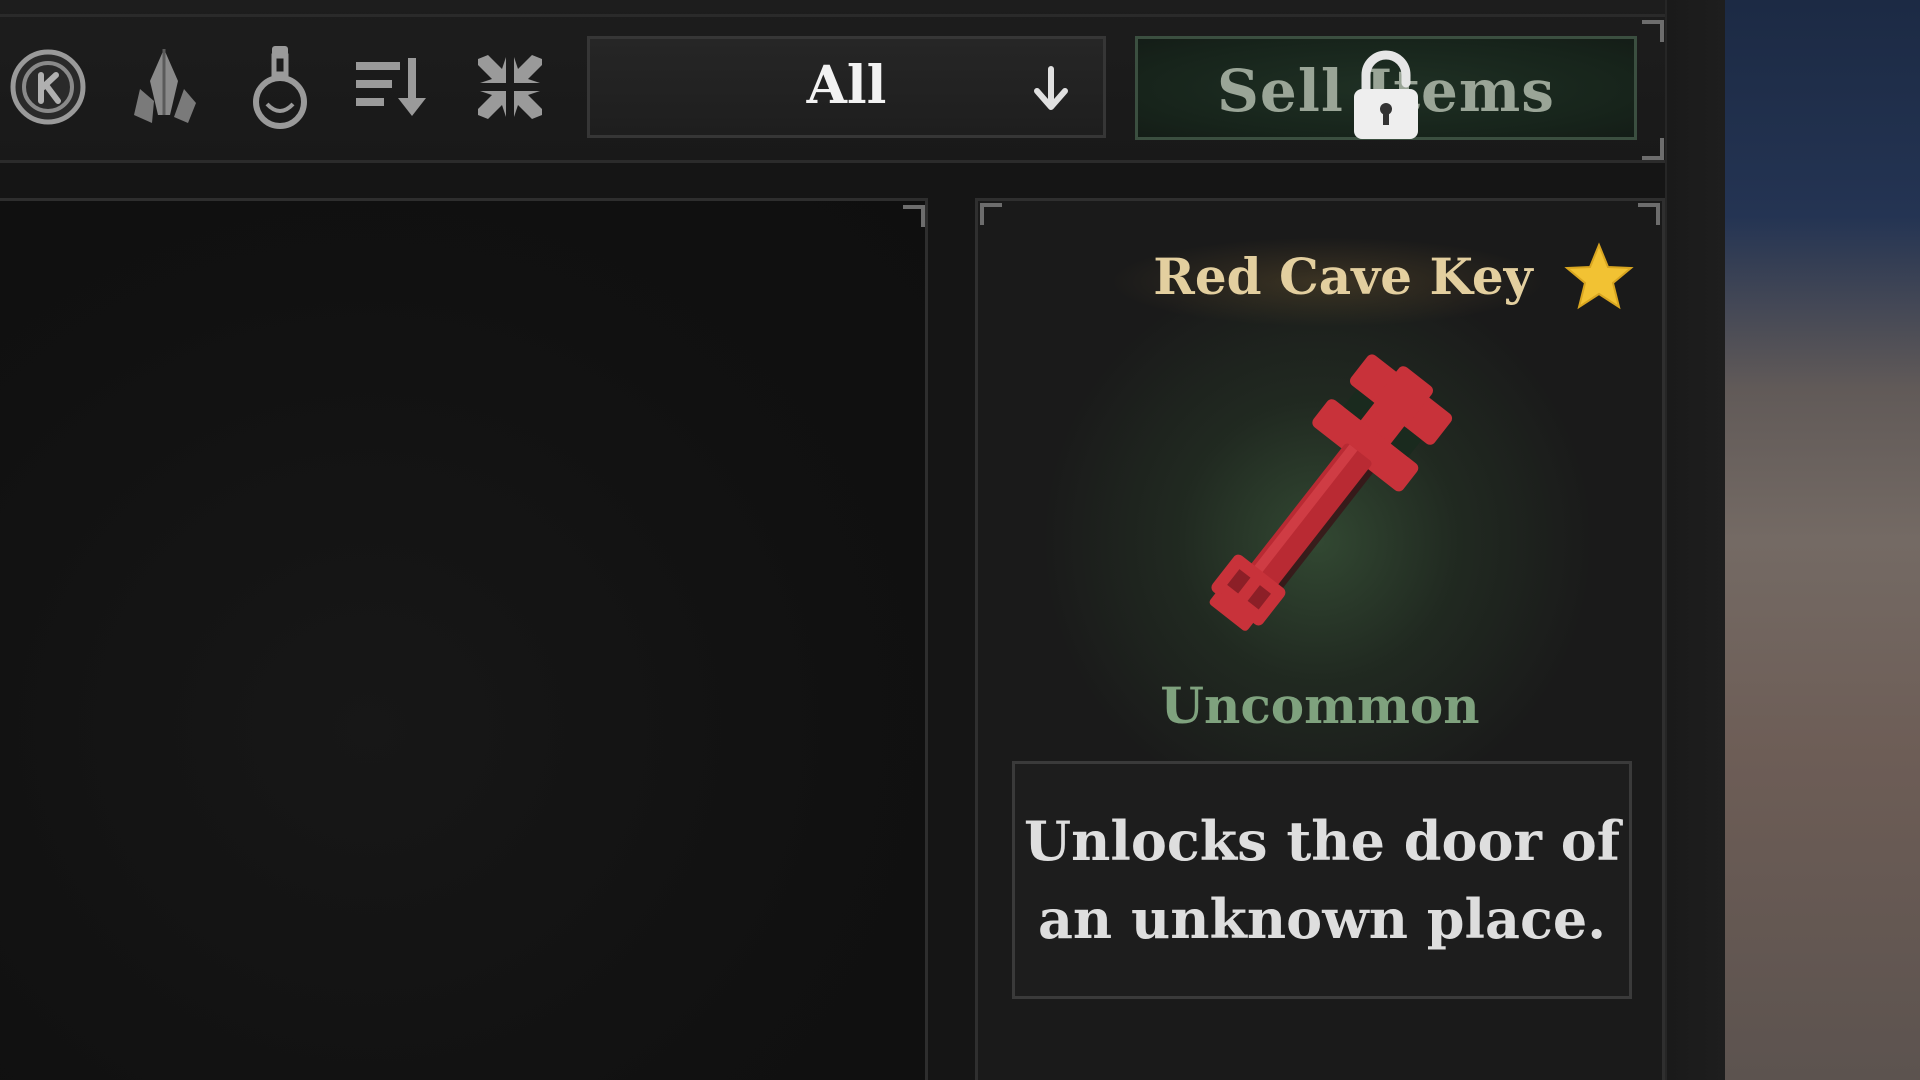  What do you see at coordinates (510, 87) in the screenshot?
I see `collapse-icon` at bounding box center [510, 87].